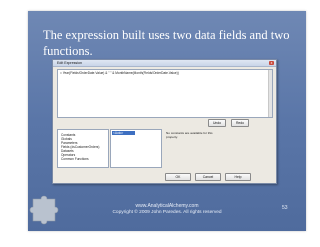  Describe the element at coordinates (69, 63) in the screenshot. I see `dialog-title: Edit Expression` at that location.